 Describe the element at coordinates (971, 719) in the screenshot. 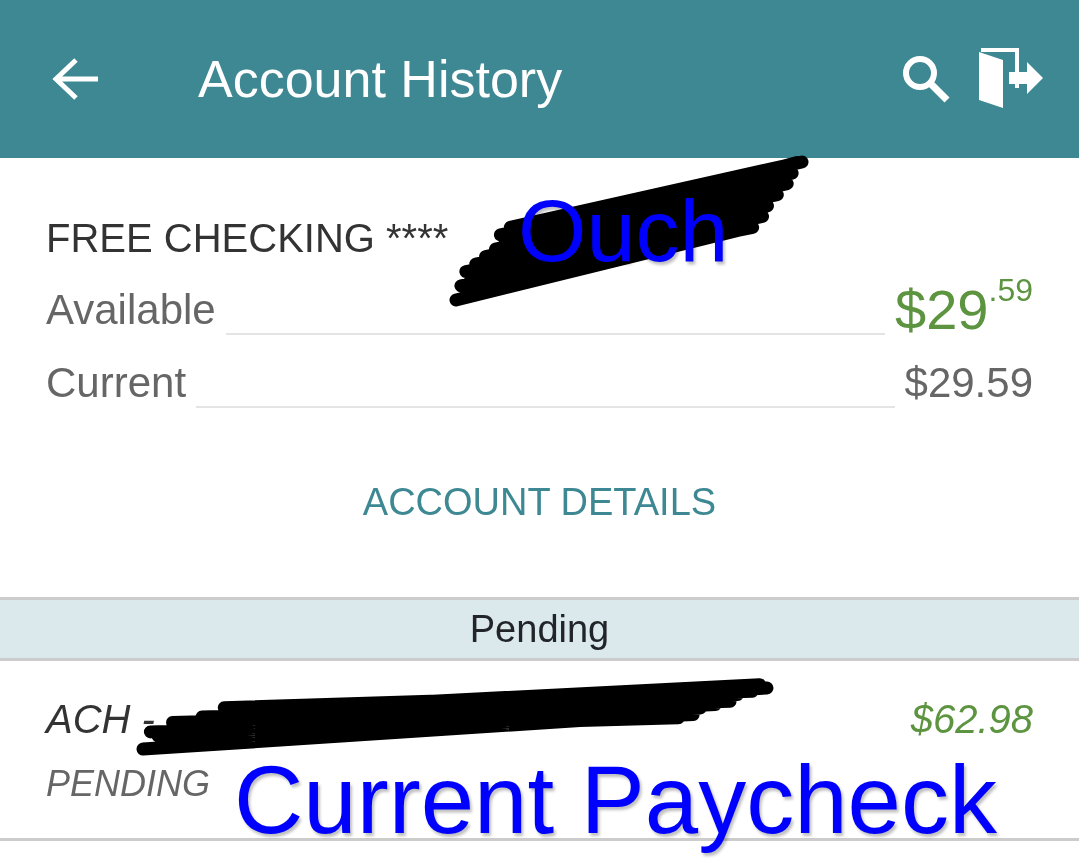

I see `transaction-amount: $62.98` at that location.